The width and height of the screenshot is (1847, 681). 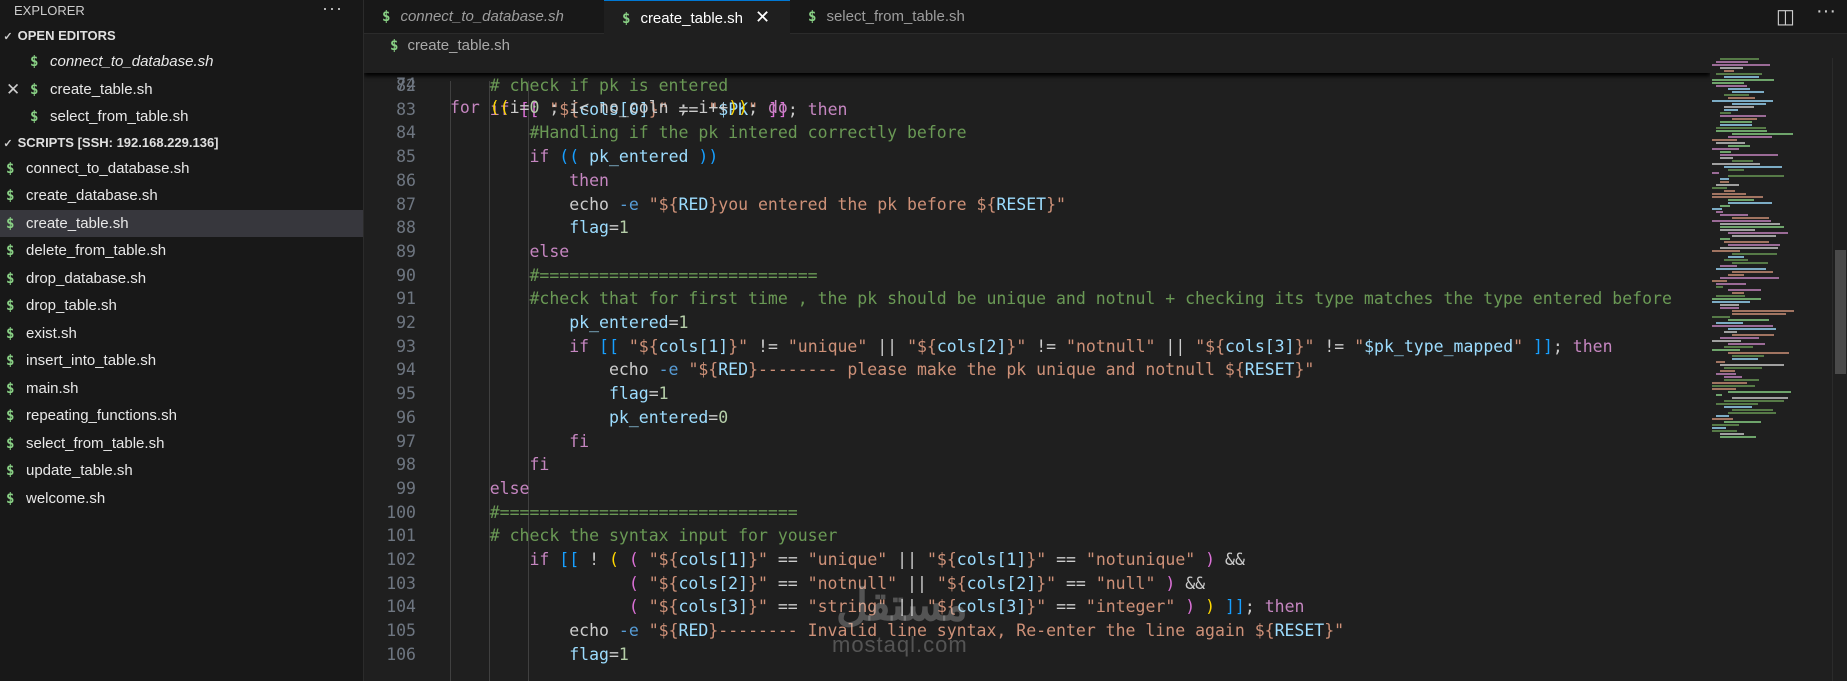 I want to click on file-item: $ drop_database.sh, so click(x=181, y=279).